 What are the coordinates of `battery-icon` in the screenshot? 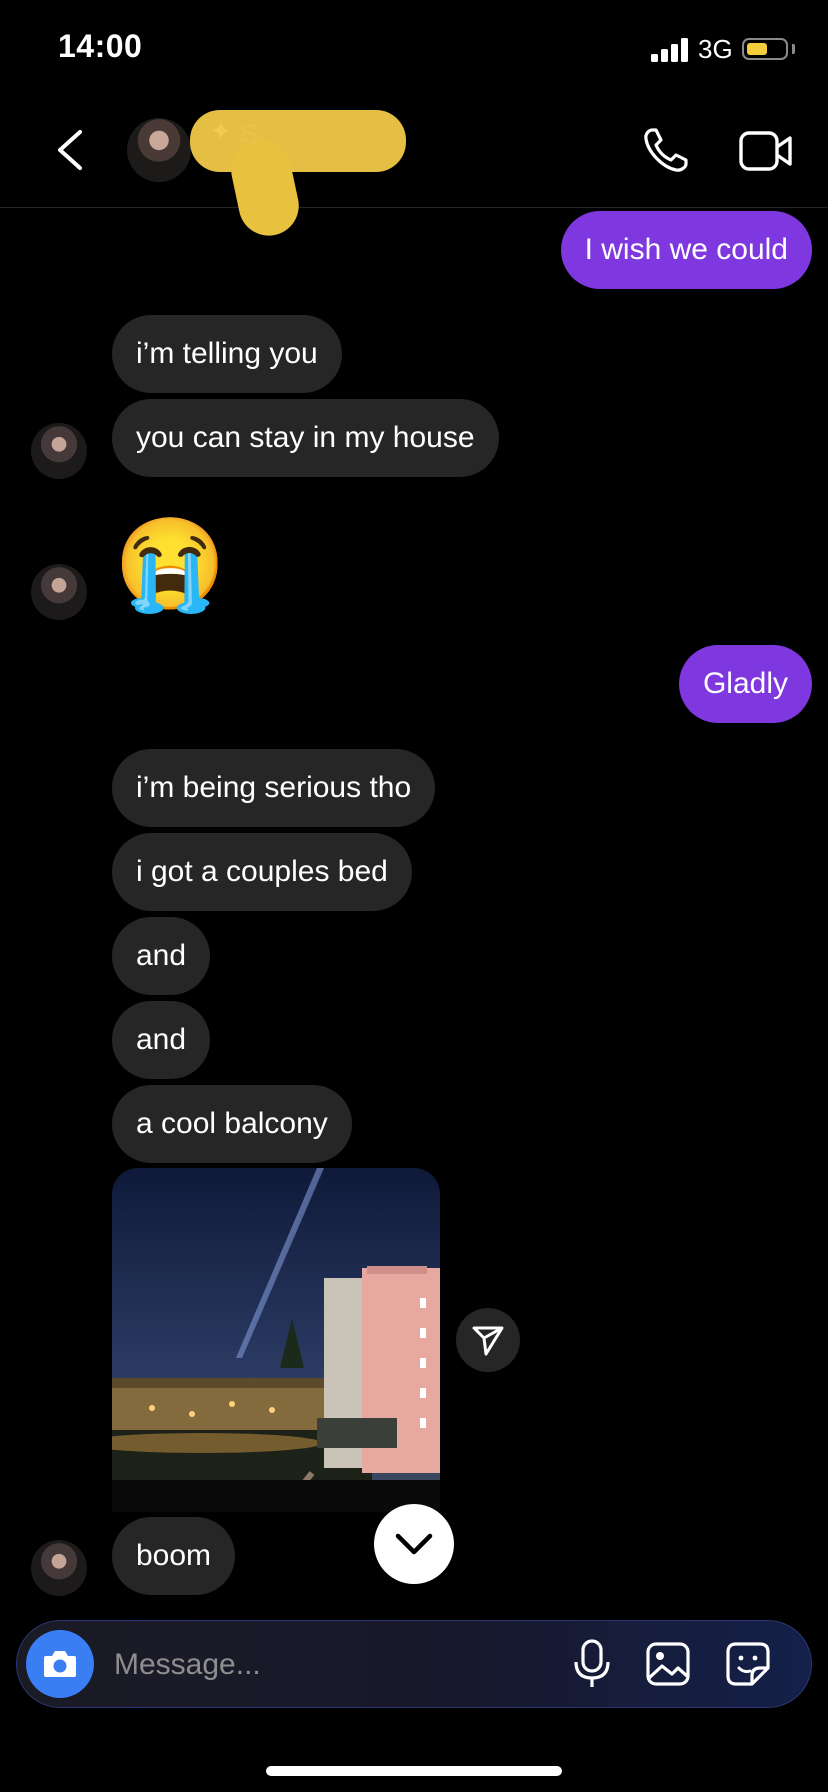 It's located at (765, 49).